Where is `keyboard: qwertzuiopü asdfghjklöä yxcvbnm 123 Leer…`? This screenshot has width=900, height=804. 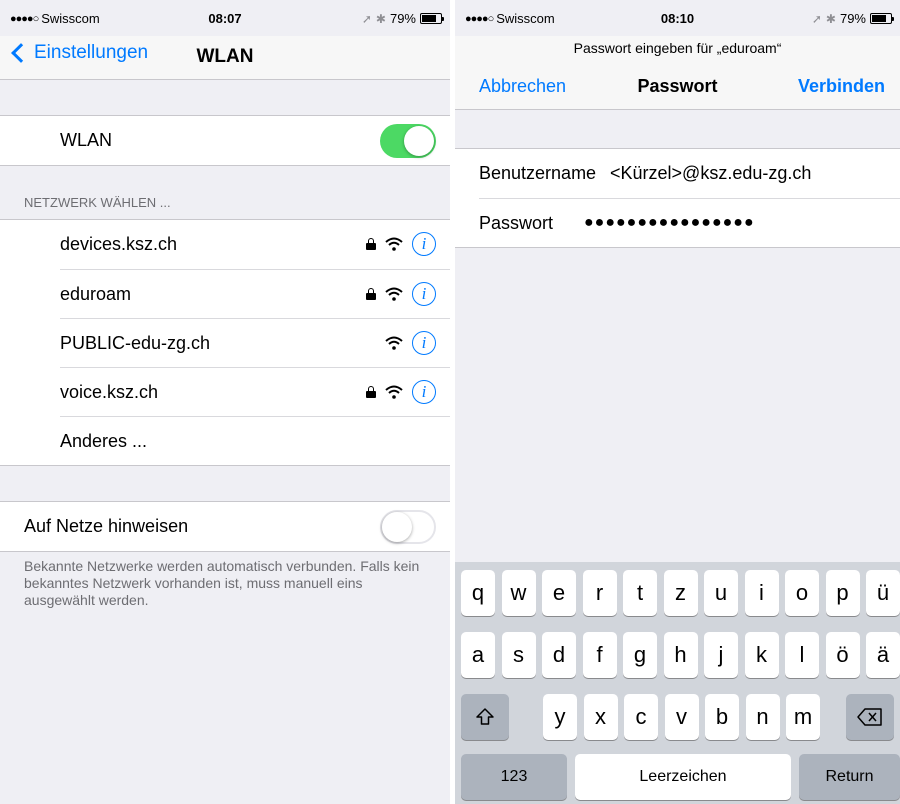
keyboard: qwertzuiopü asdfghjklöä yxcvbnm 123 Leer… is located at coordinates (677, 683).